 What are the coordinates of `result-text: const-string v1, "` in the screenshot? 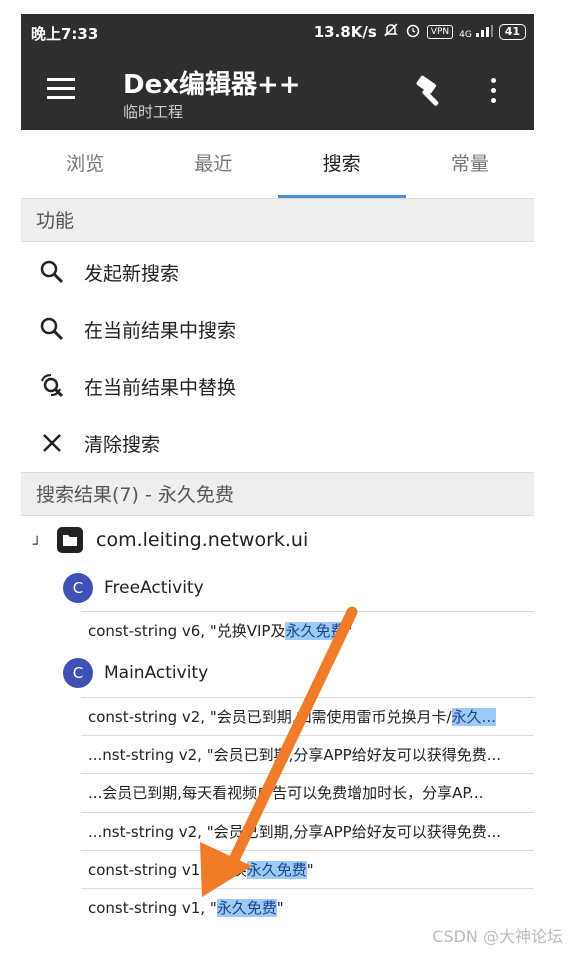 It's located at (152, 908).